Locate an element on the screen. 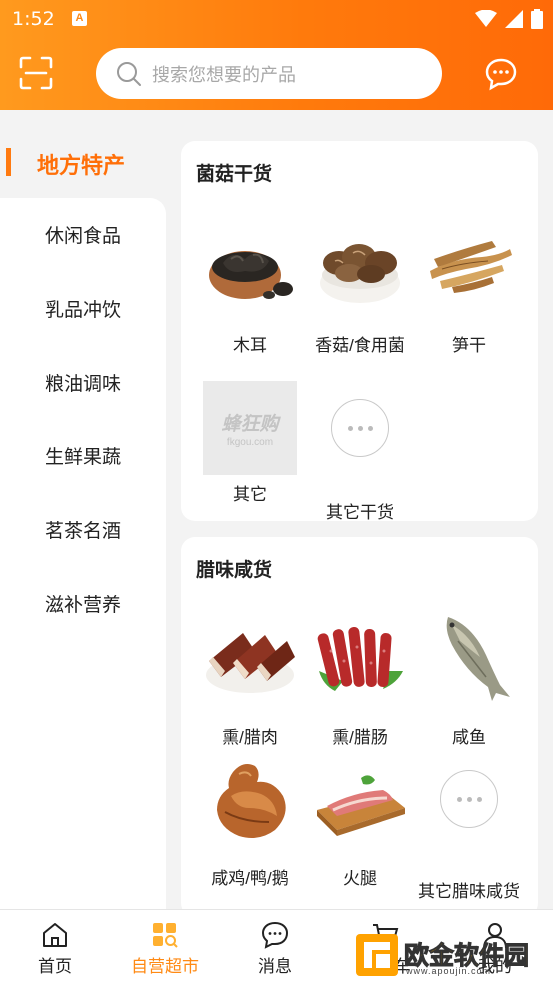 Image resolution: width=553 pixels, height=984 pixels. sidebar-item-dairy: 乳品冲饮 is located at coordinates (83, 311).